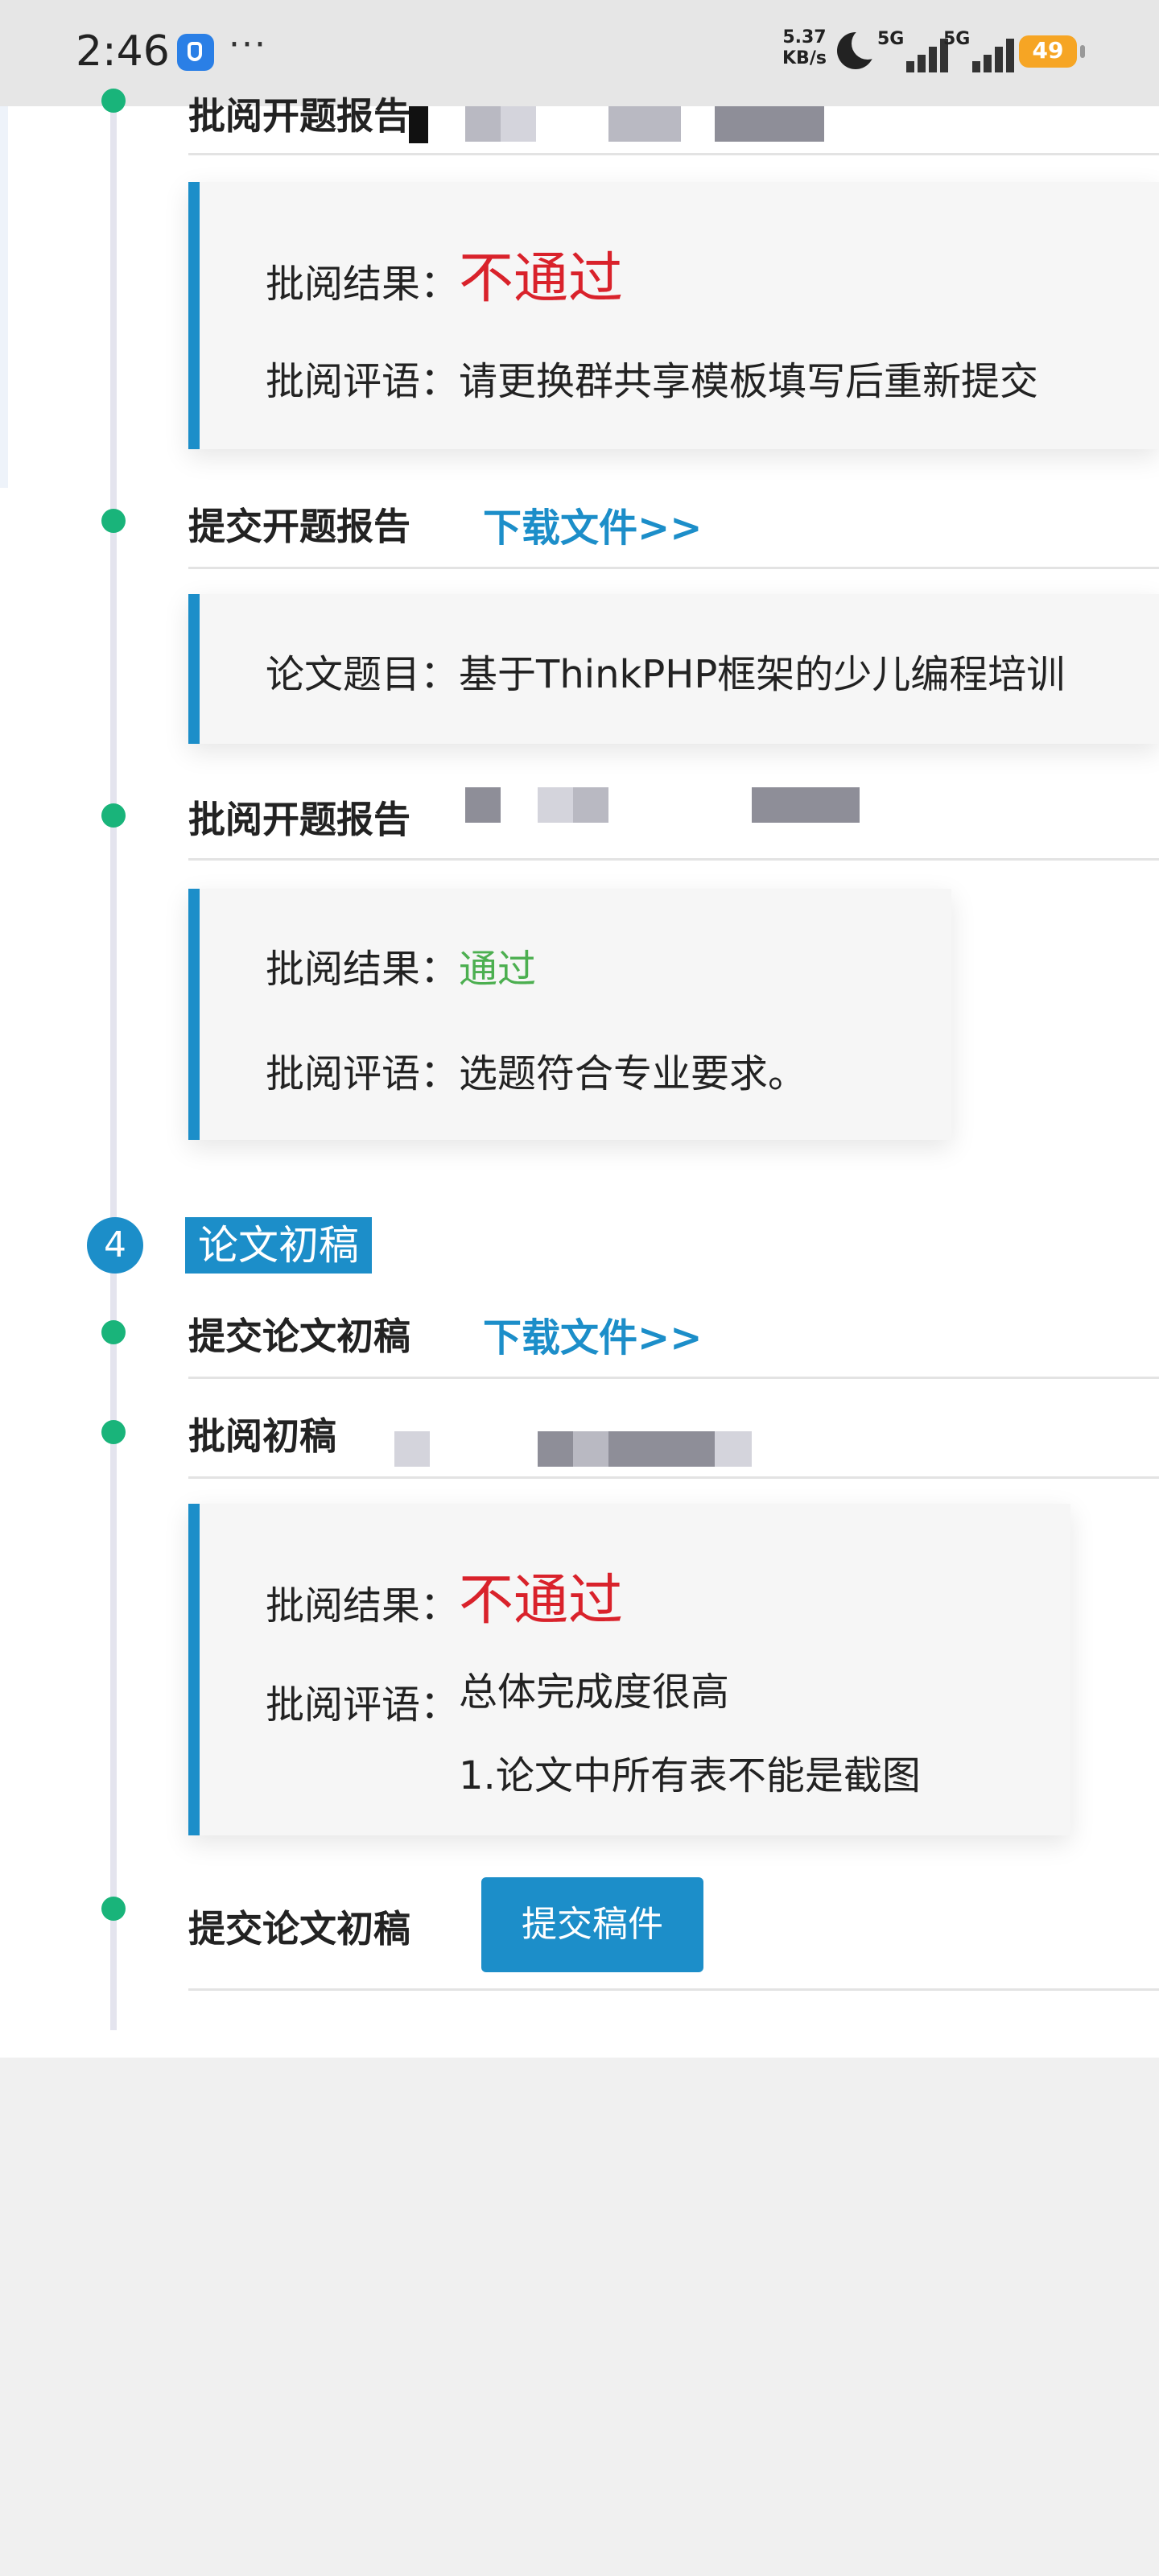 The width and height of the screenshot is (1159, 2576). Describe the element at coordinates (248, 44) in the screenshot. I see `more-notifications-icon: ···` at that location.